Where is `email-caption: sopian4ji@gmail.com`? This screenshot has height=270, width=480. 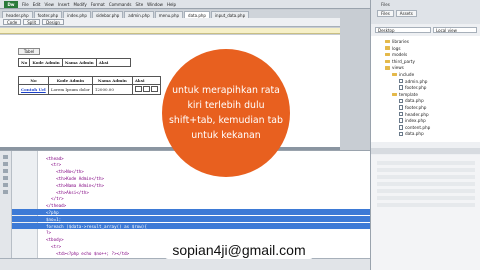
email-caption: sopian4ji@gmail.com is located at coordinates (239, 249).